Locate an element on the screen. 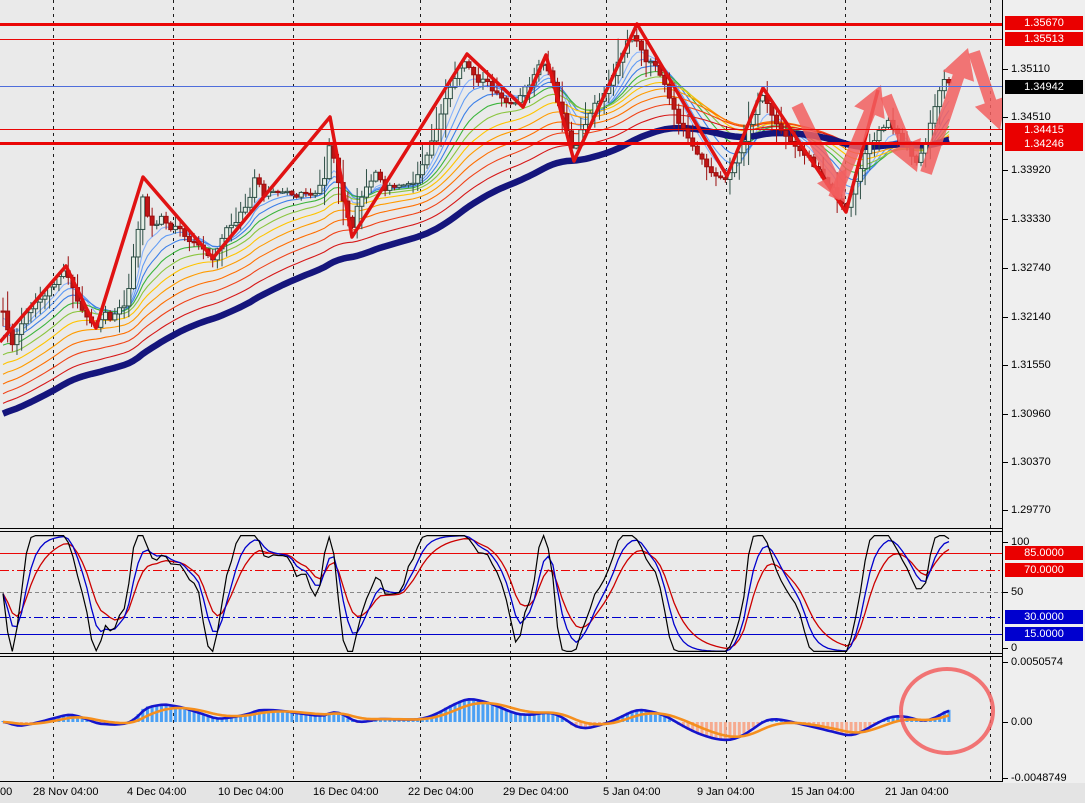  time-label: 4 Dec 04:00 is located at coordinates (157, 792).